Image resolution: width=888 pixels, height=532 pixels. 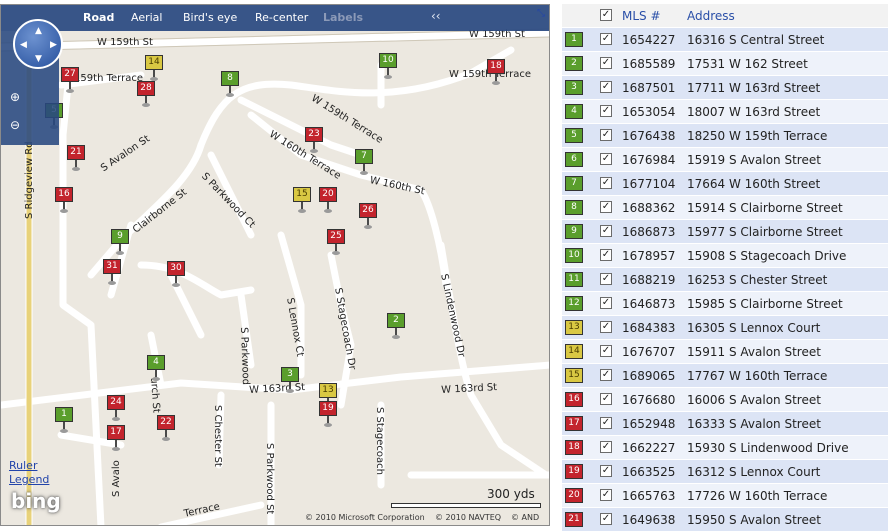 What do you see at coordinates (711, 16) in the screenshot?
I see `address-column-header: Address` at bounding box center [711, 16].